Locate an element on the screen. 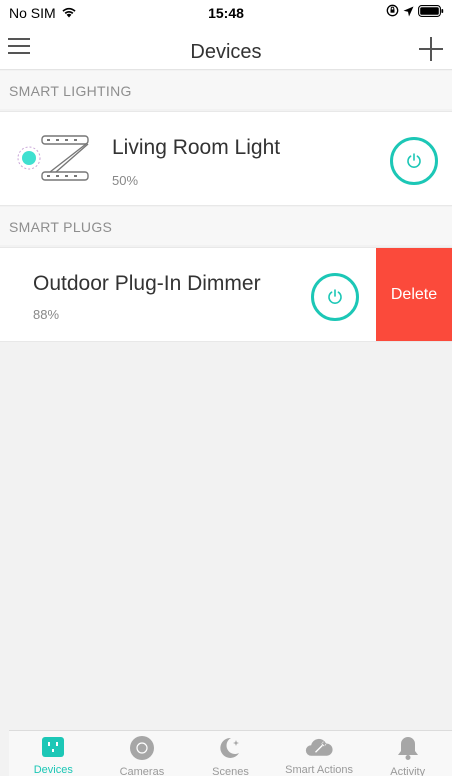 This screenshot has width=452, height=776. device-level: 50% is located at coordinates (125, 180).